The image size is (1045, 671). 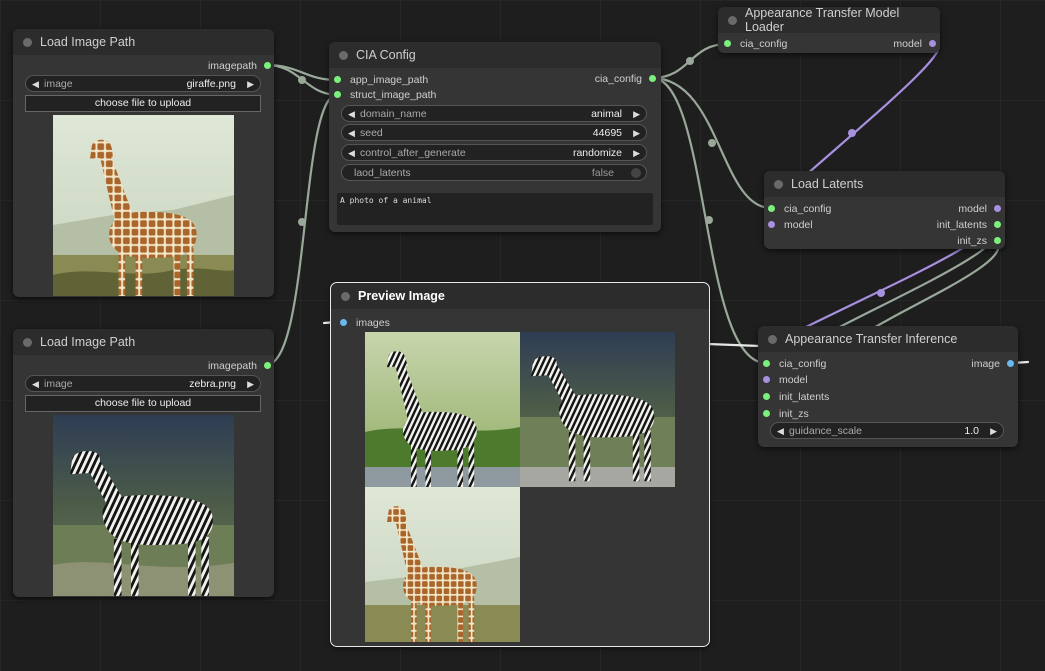 What do you see at coordinates (969, 225) in the screenshot?
I see `output-init-latents: init_latents` at bounding box center [969, 225].